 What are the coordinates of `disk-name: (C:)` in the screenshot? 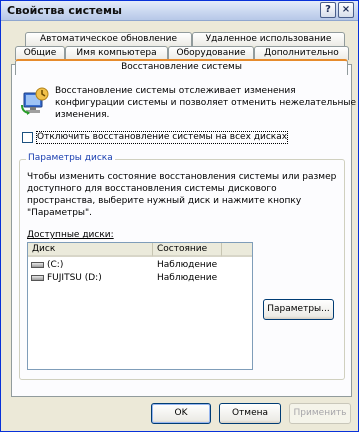 It's located at (55, 265).